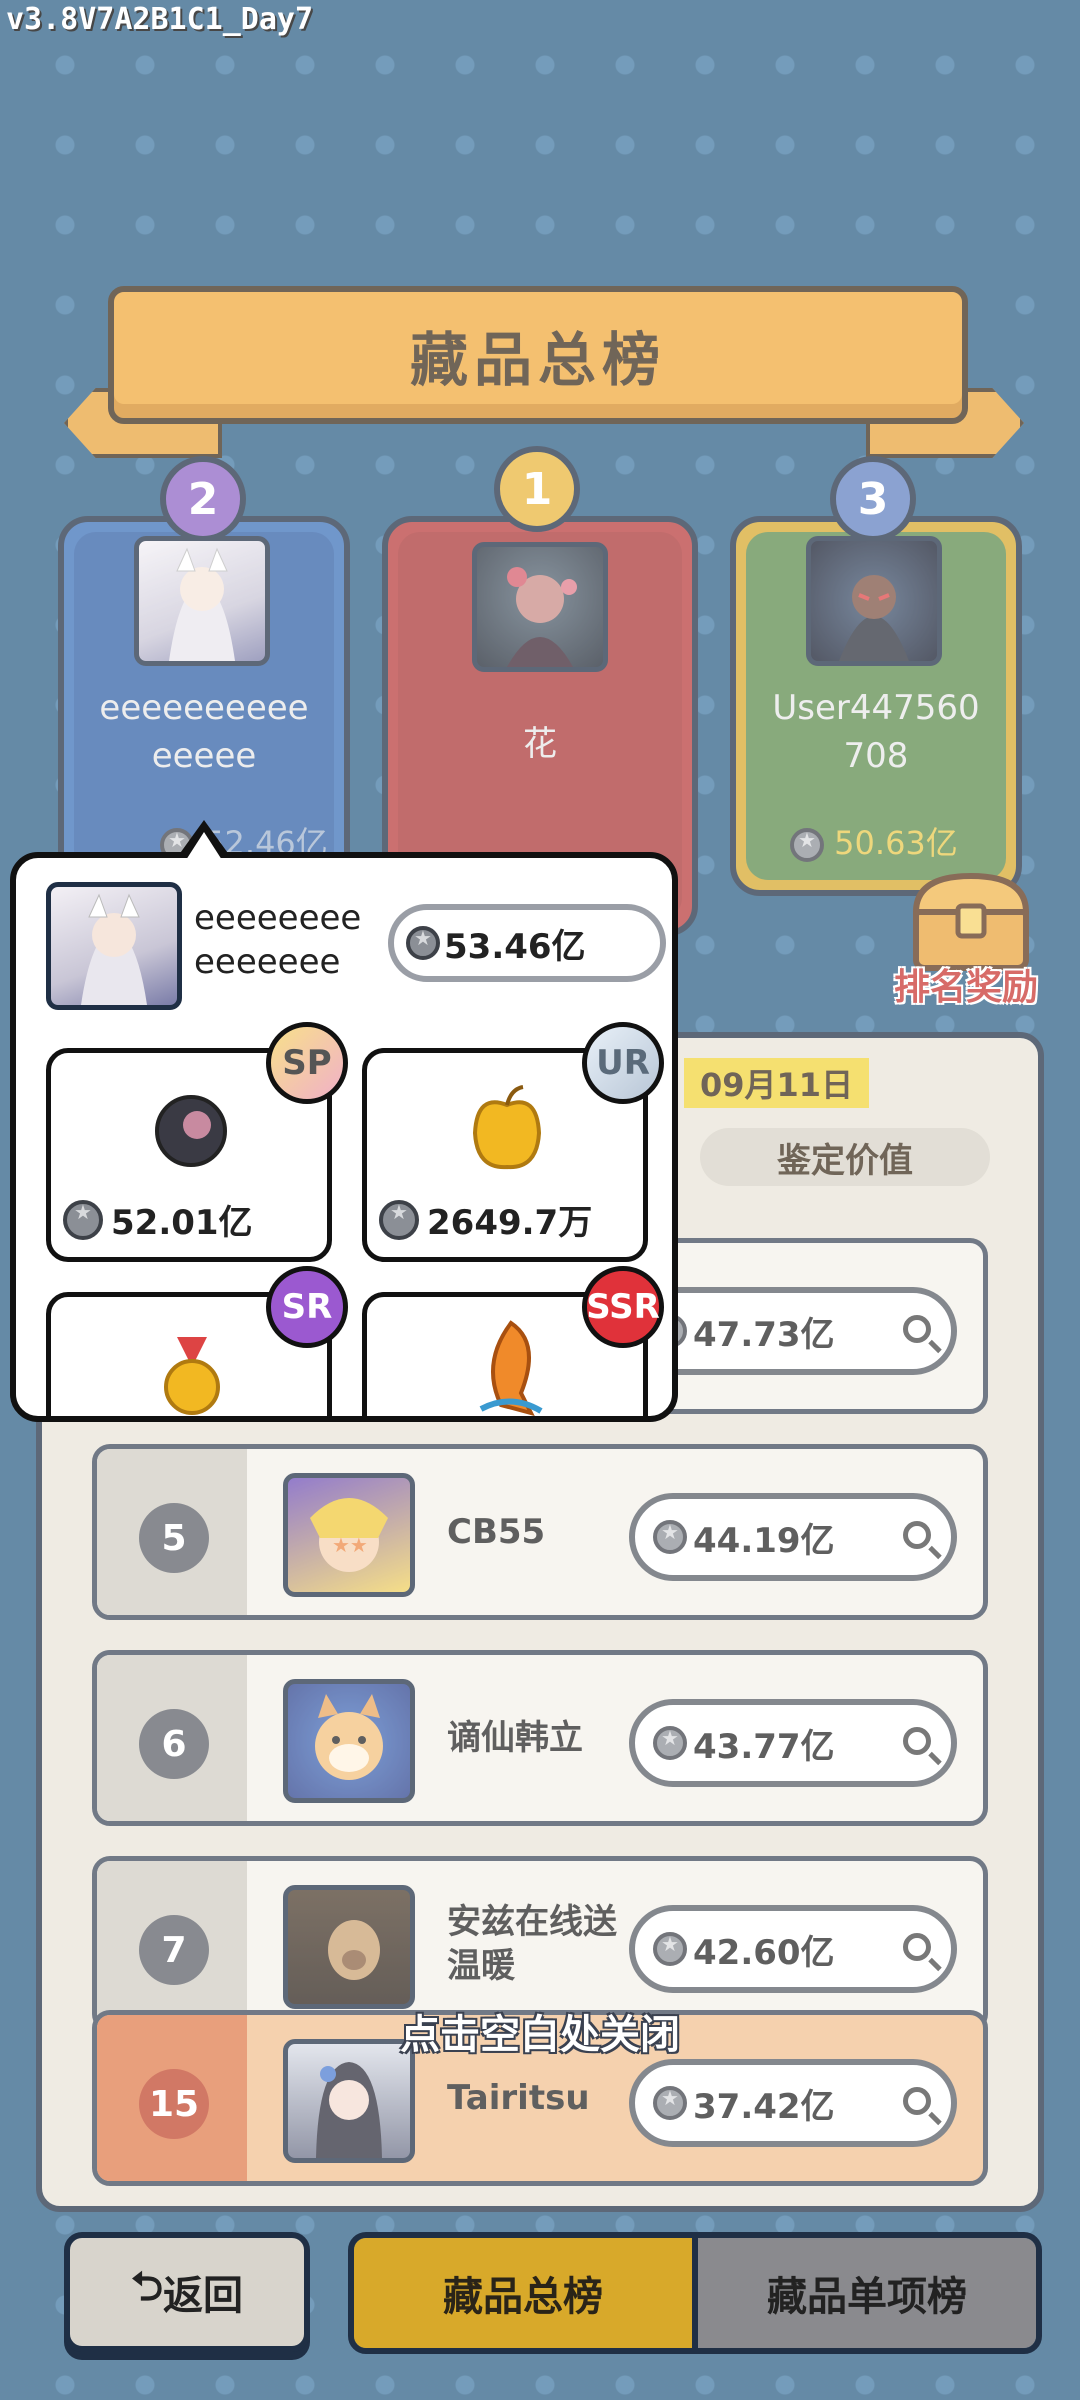 The width and height of the screenshot is (1080, 2400). Describe the element at coordinates (278, 940) in the screenshot. I see `popup-player-name: eeeeeeeeeeeeeee` at that location.